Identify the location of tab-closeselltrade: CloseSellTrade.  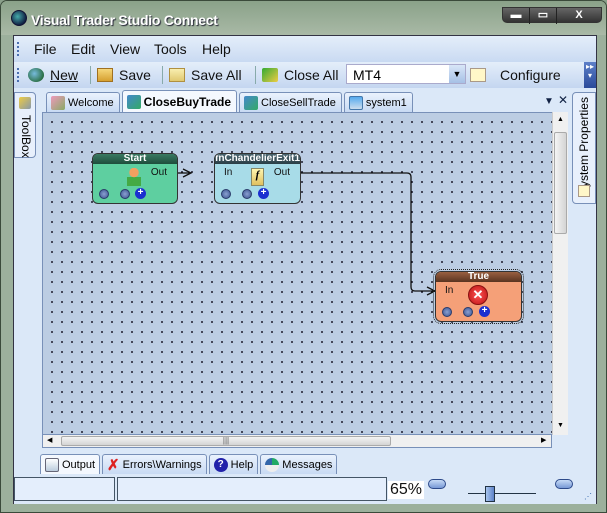
(290, 102).